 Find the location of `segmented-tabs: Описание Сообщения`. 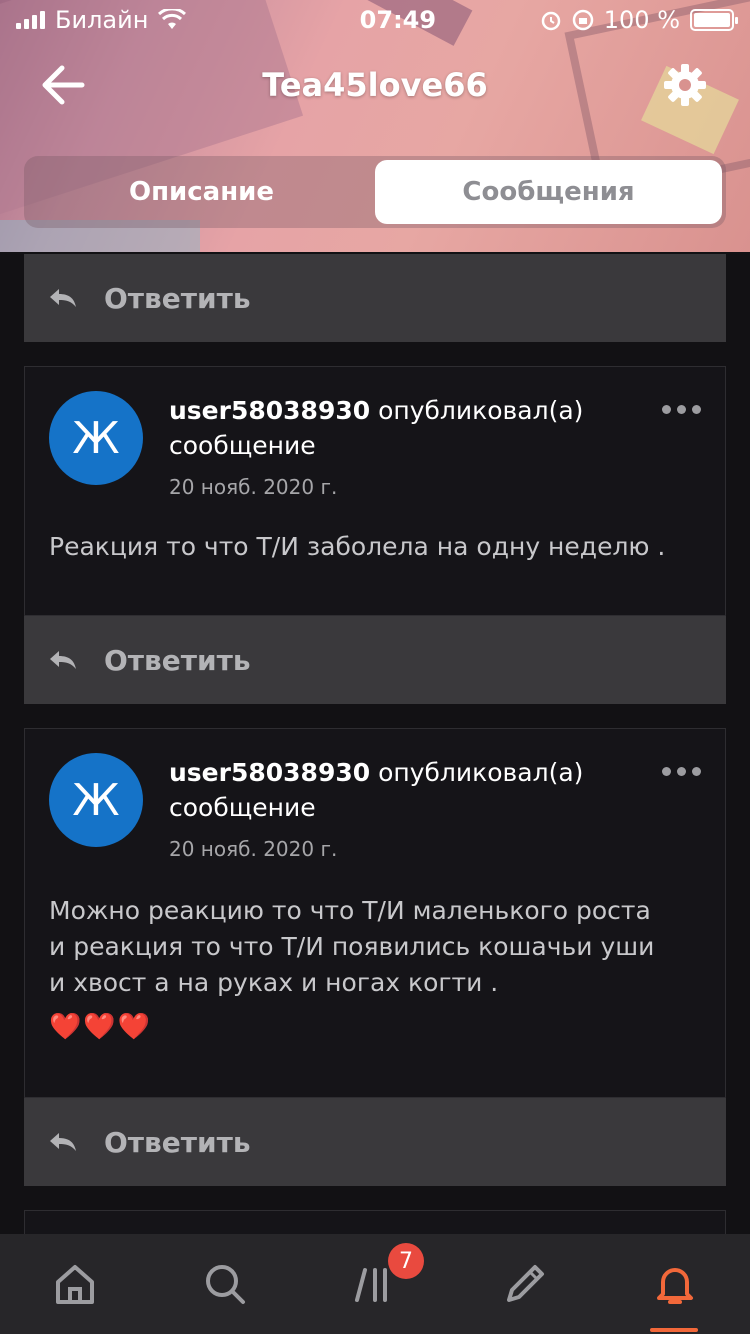

segmented-tabs: Описание Сообщения is located at coordinates (375, 192).